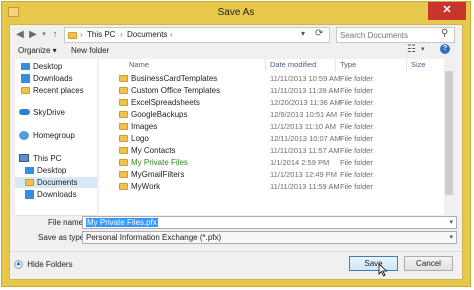 This screenshot has height=290, width=474. Describe the element at coordinates (447, 11) in the screenshot. I see `close-button: ✕` at that location.